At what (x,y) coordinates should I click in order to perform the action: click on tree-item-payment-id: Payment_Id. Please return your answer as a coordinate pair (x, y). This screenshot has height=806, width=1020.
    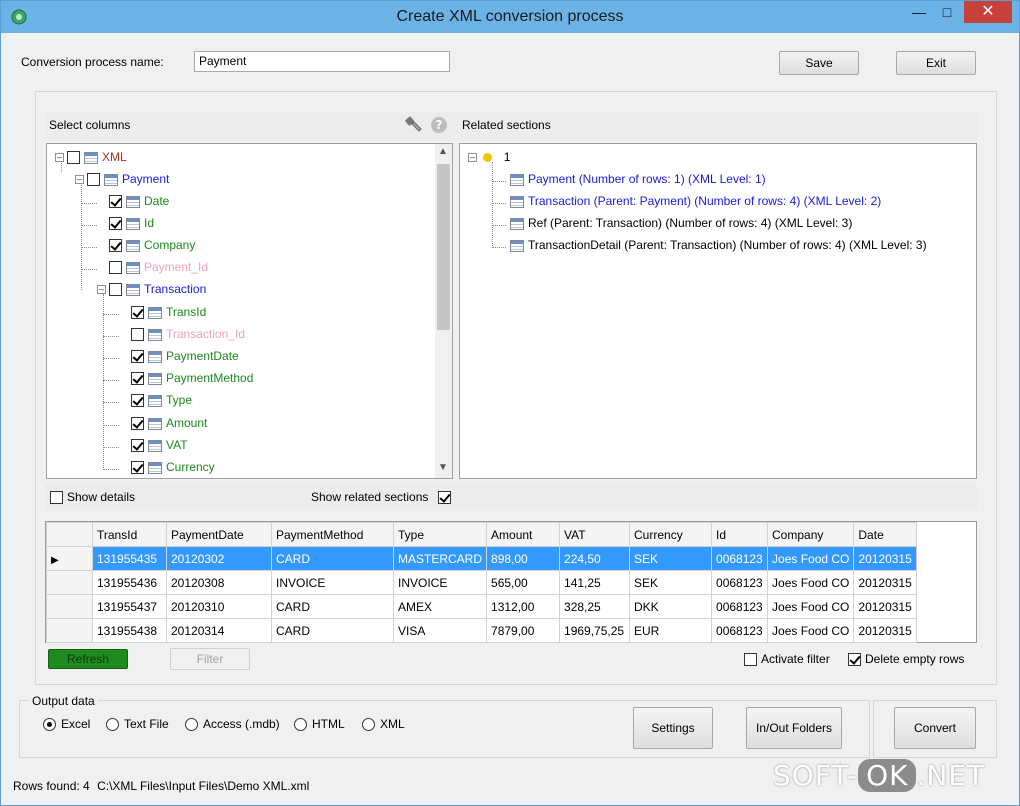
    Looking at the image, I should click on (158, 267).